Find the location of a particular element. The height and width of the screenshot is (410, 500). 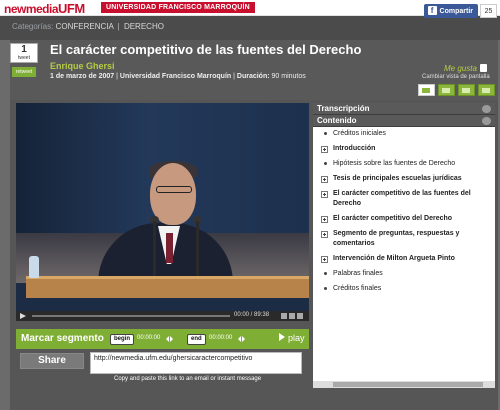

transcripcion-label: Transcripción is located at coordinates (343, 108).